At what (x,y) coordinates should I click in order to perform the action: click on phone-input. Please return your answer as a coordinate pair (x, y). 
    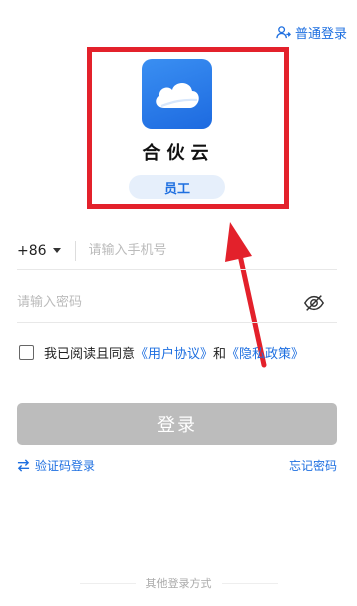
    Looking at the image, I should click on (212, 250).